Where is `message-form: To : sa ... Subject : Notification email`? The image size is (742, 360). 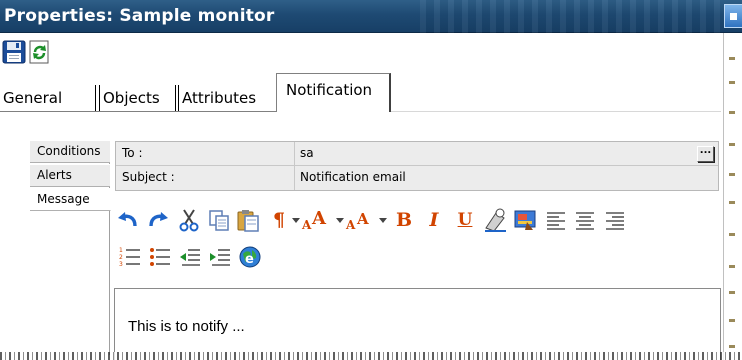
message-form: To : sa ... Subject : Notification email is located at coordinates (417, 166).